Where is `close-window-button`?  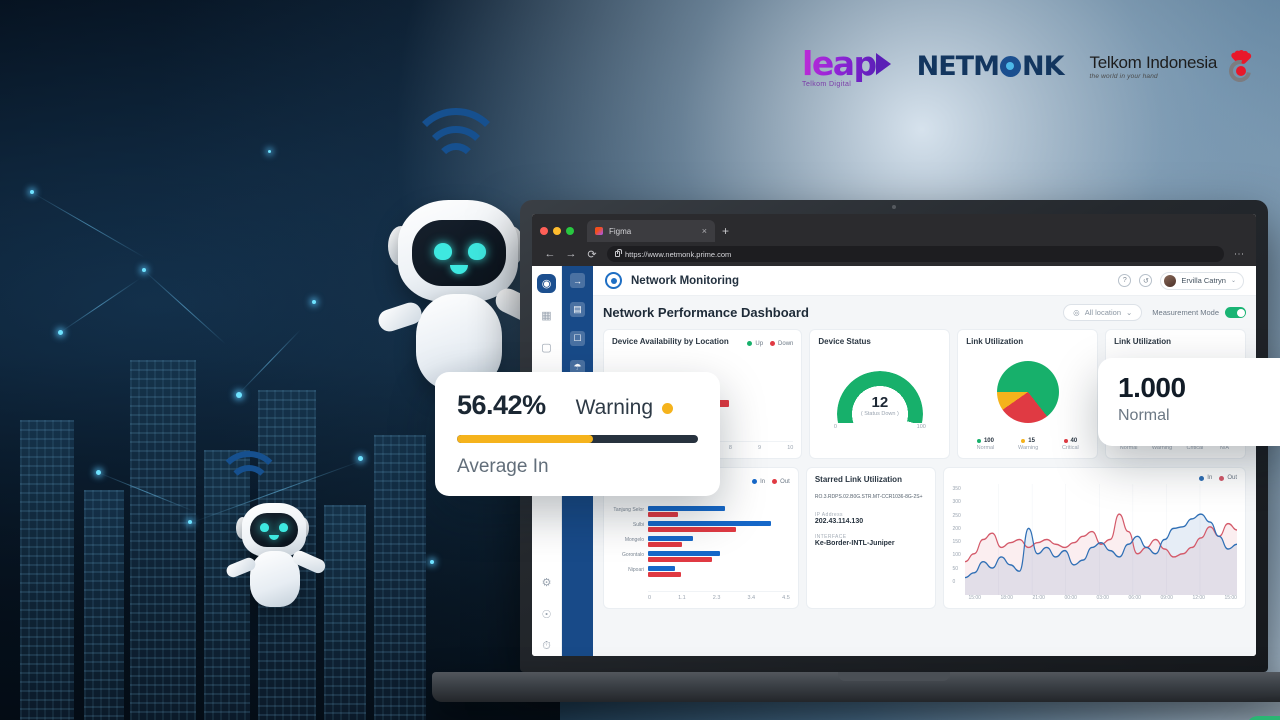
close-window-button is located at coordinates (544, 231).